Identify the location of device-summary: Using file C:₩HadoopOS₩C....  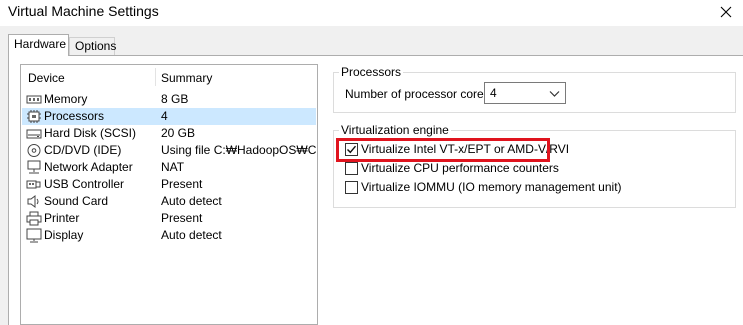
(238, 150).